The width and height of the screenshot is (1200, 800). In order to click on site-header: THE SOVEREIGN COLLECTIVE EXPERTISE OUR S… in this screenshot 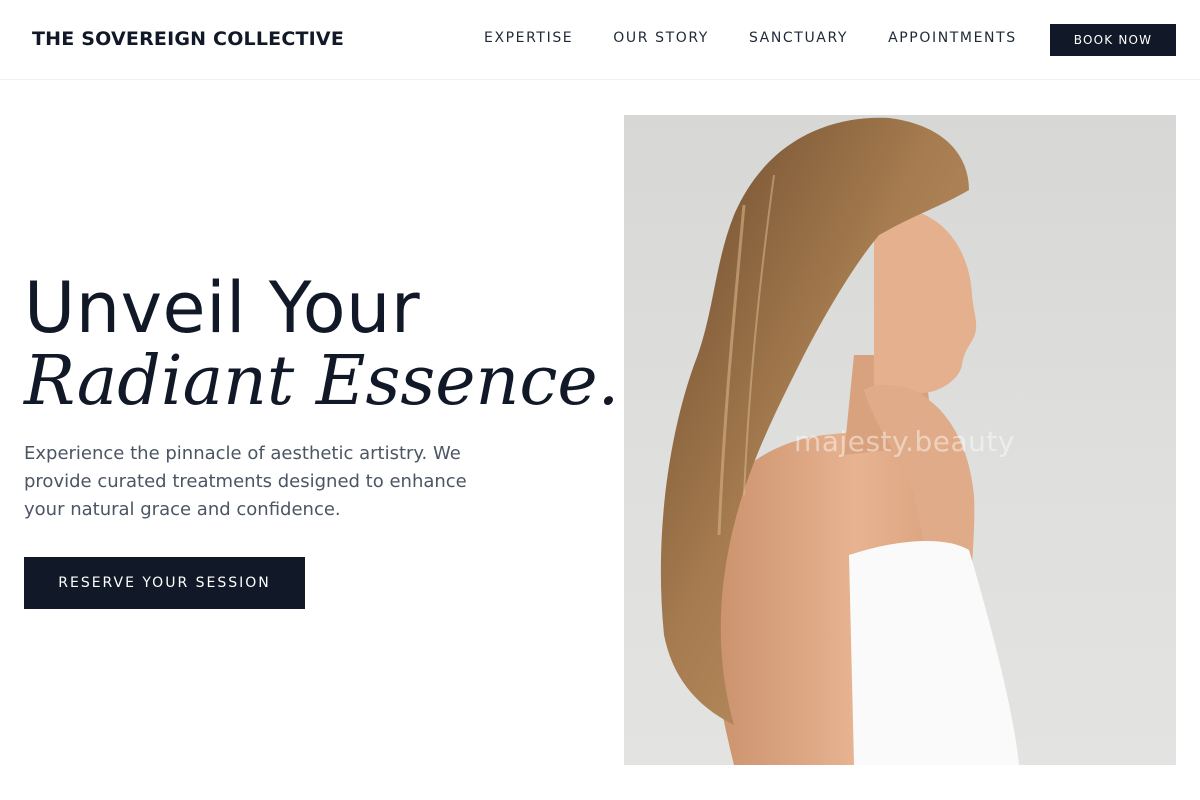, I will do `click(600, 40)`.